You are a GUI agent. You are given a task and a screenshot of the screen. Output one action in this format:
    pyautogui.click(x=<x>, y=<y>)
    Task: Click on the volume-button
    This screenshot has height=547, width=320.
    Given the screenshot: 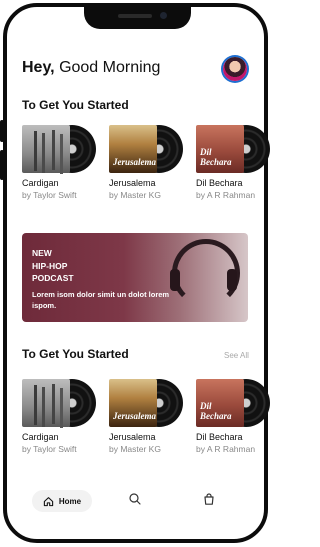 What is the action you would take?
    pyautogui.click(x=2, y=131)
    